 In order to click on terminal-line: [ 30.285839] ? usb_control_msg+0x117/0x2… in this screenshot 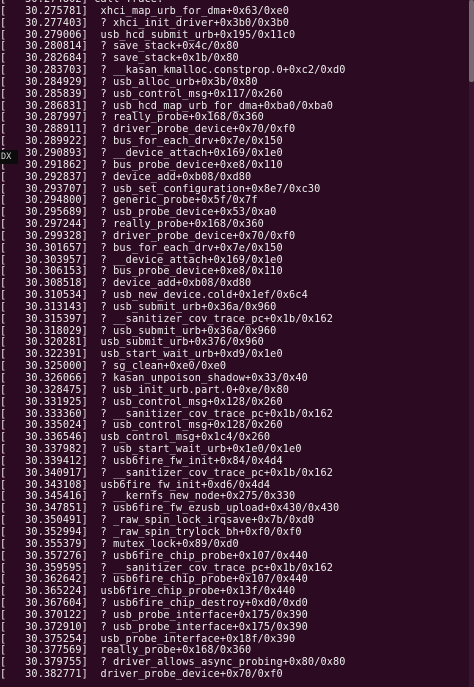, I will do `click(141, 94)`.